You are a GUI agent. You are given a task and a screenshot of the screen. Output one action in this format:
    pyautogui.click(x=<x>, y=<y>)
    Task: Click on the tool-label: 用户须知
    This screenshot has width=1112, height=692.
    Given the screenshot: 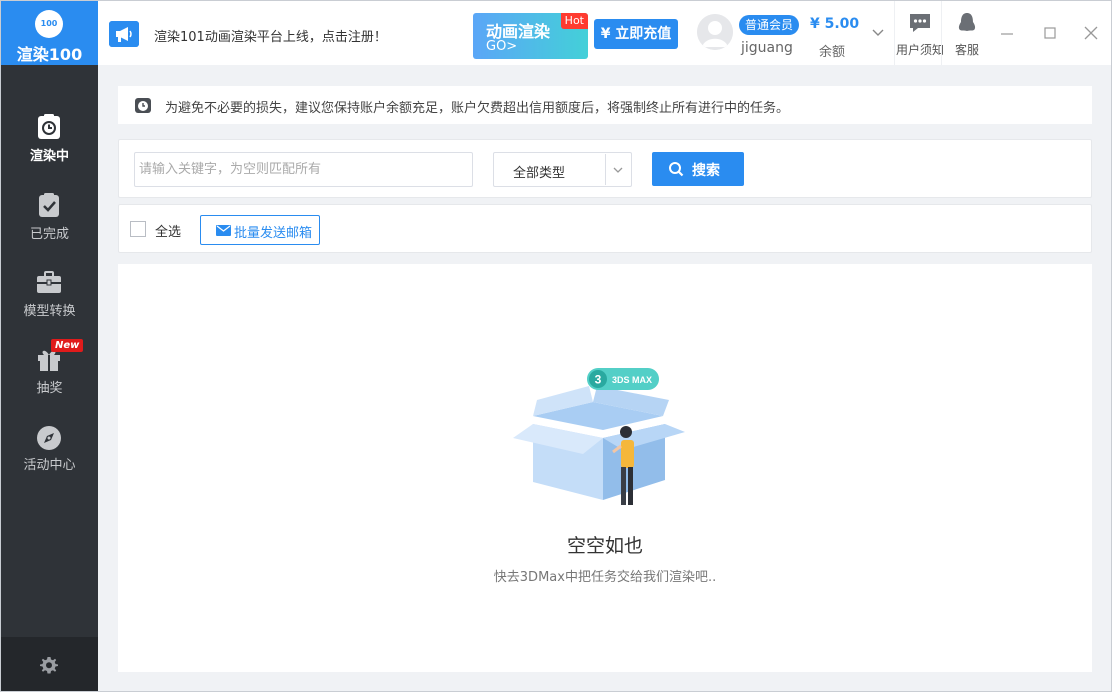 What is the action you would take?
    pyautogui.click(x=919, y=50)
    